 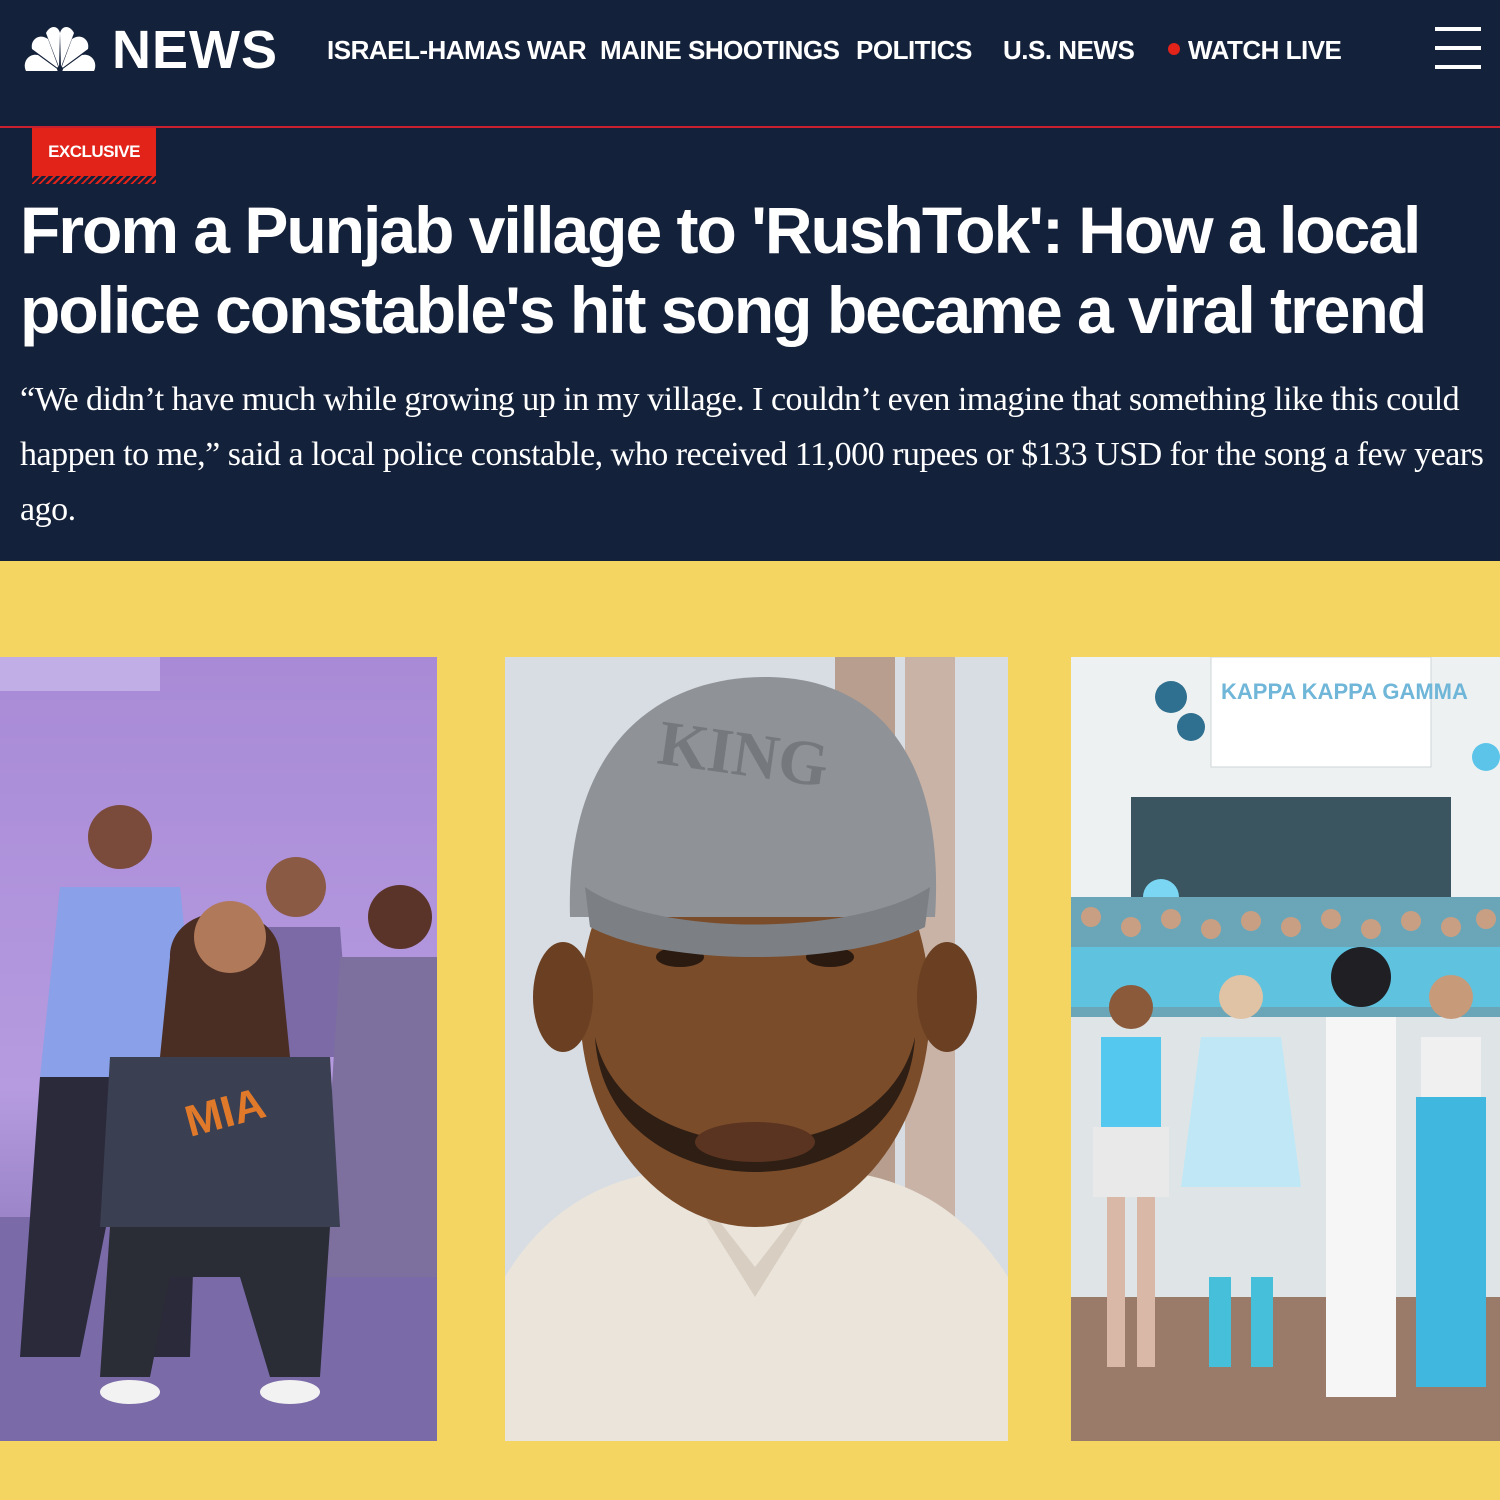 I want to click on site-name: NEWS, so click(x=195, y=50).